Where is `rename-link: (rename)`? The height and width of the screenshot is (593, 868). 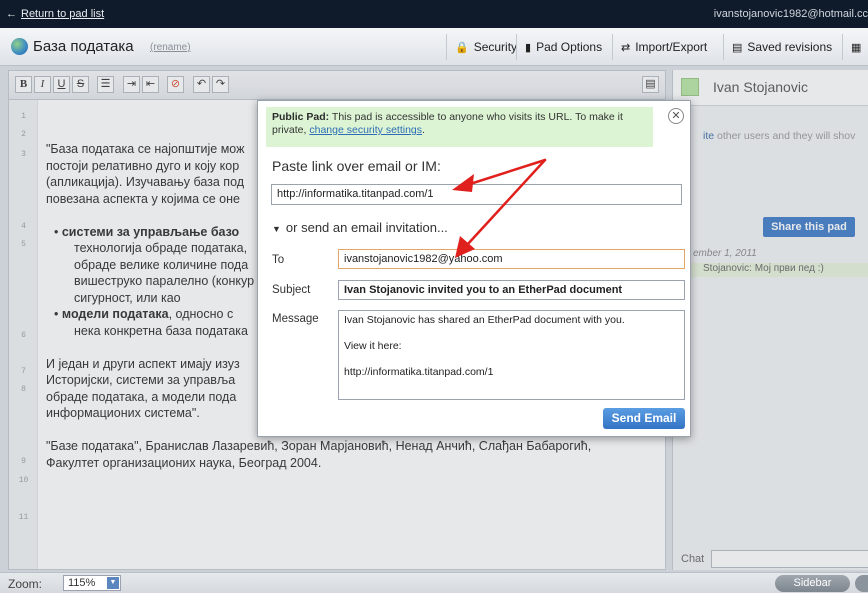
rename-link: (rename) is located at coordinates (170, 47).